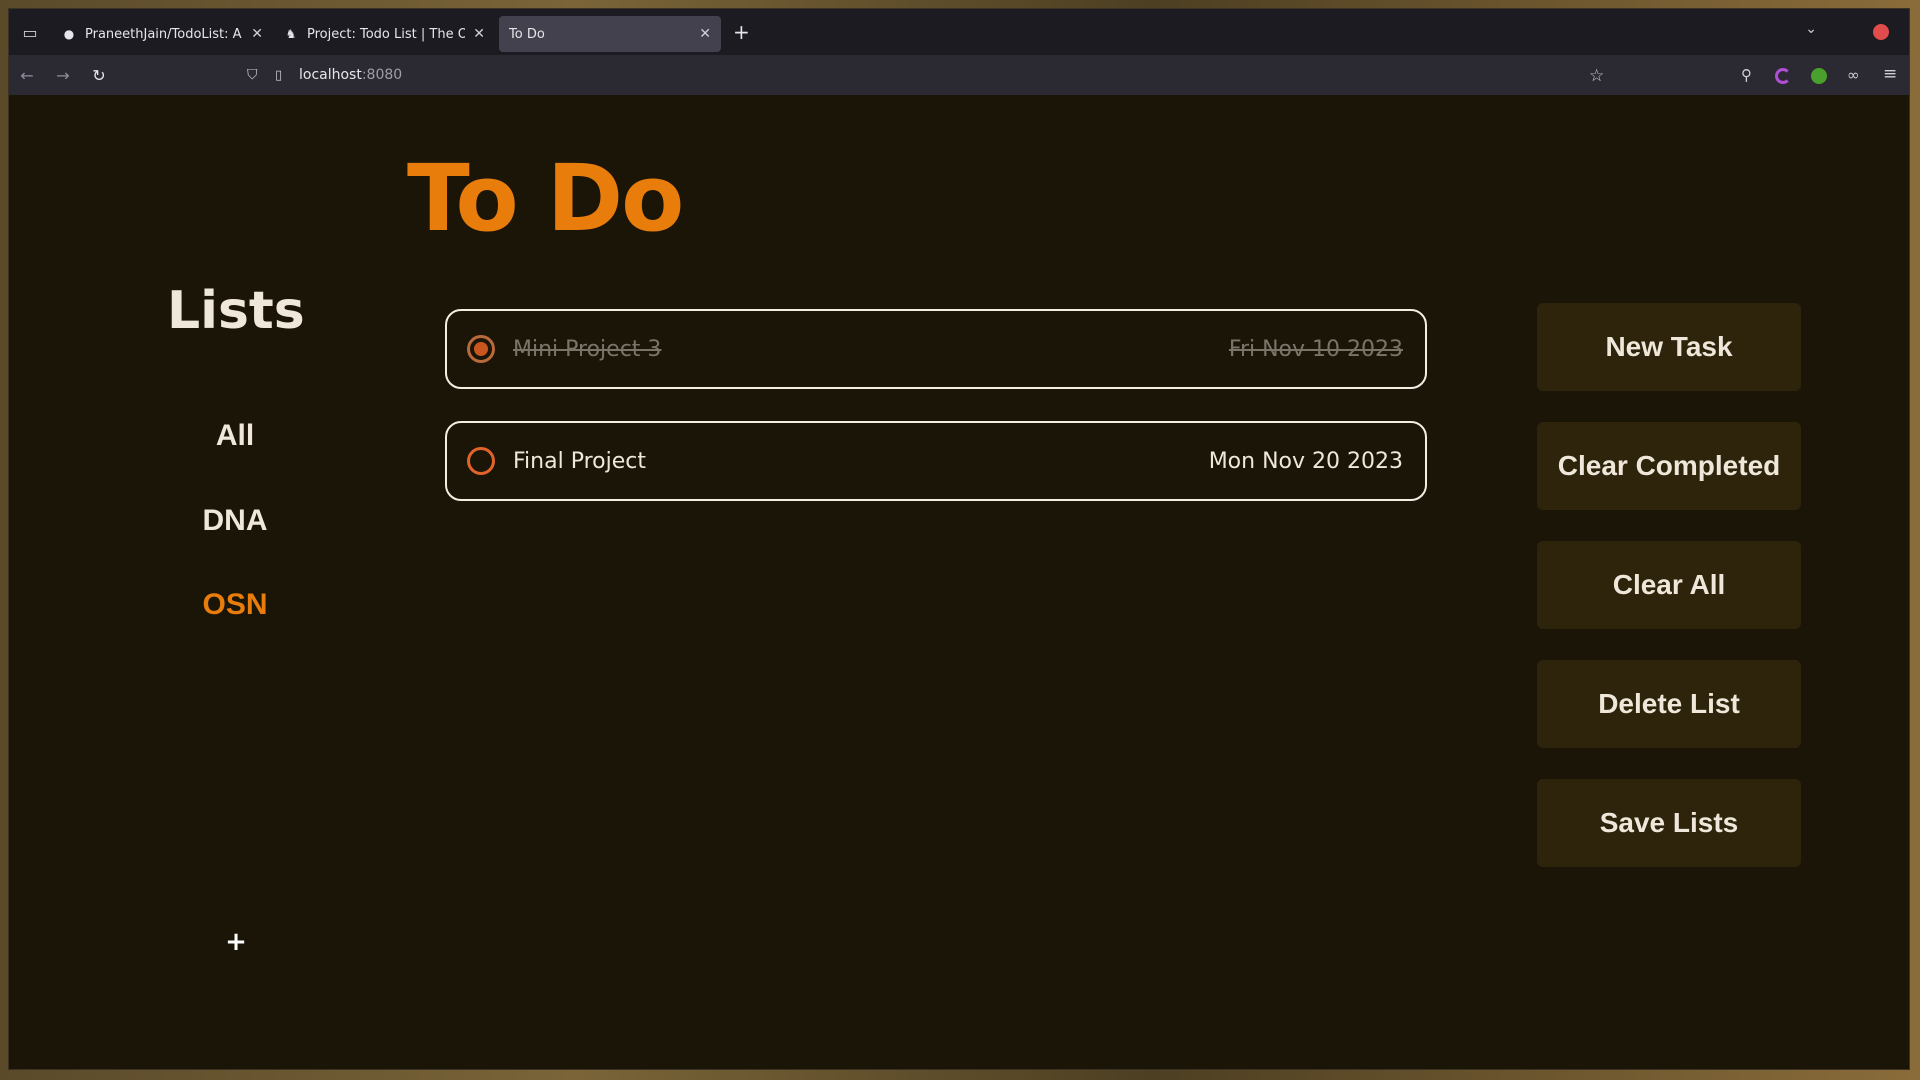 The height and width of the screenshot is (1080, 1920). I want to click on new-task-button: New Task, so click(1669, 347).